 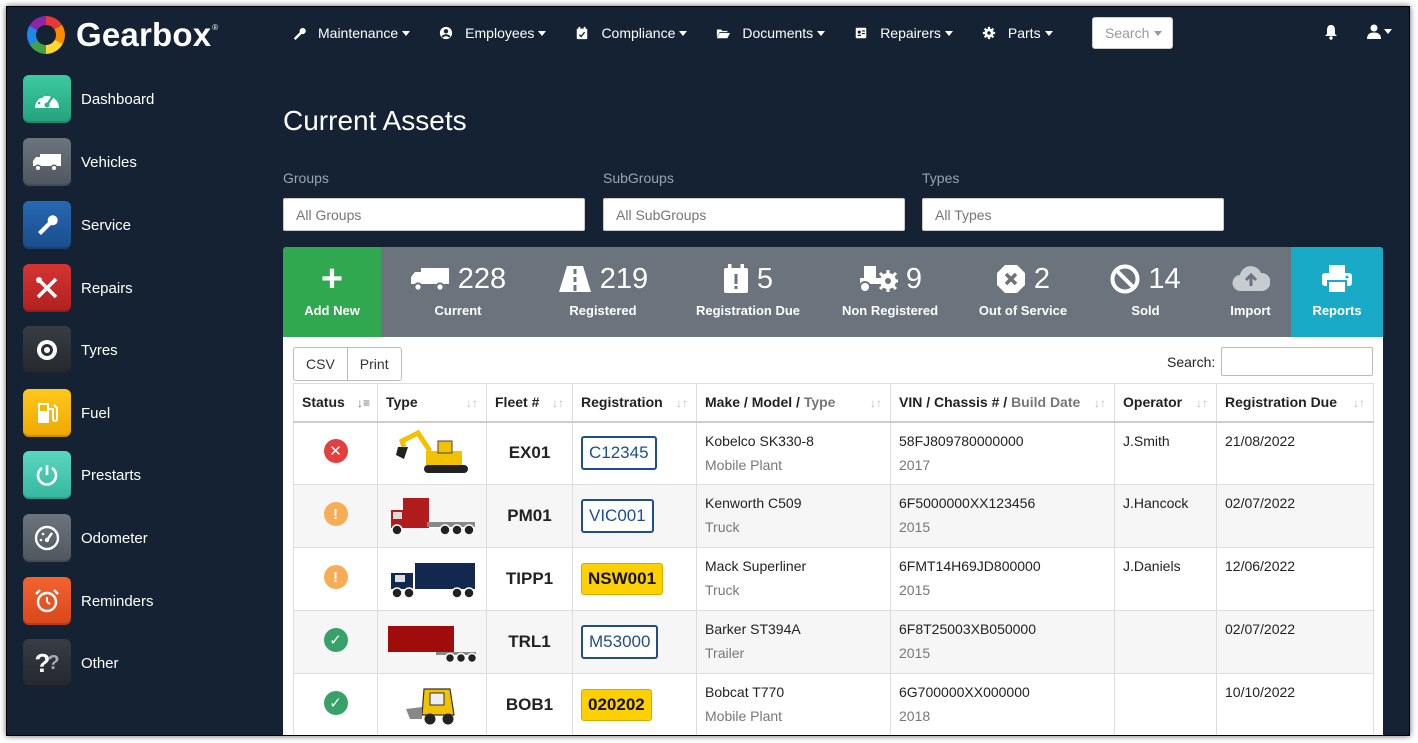 I want to click on wrench-icon, so click(x=299, y=33).